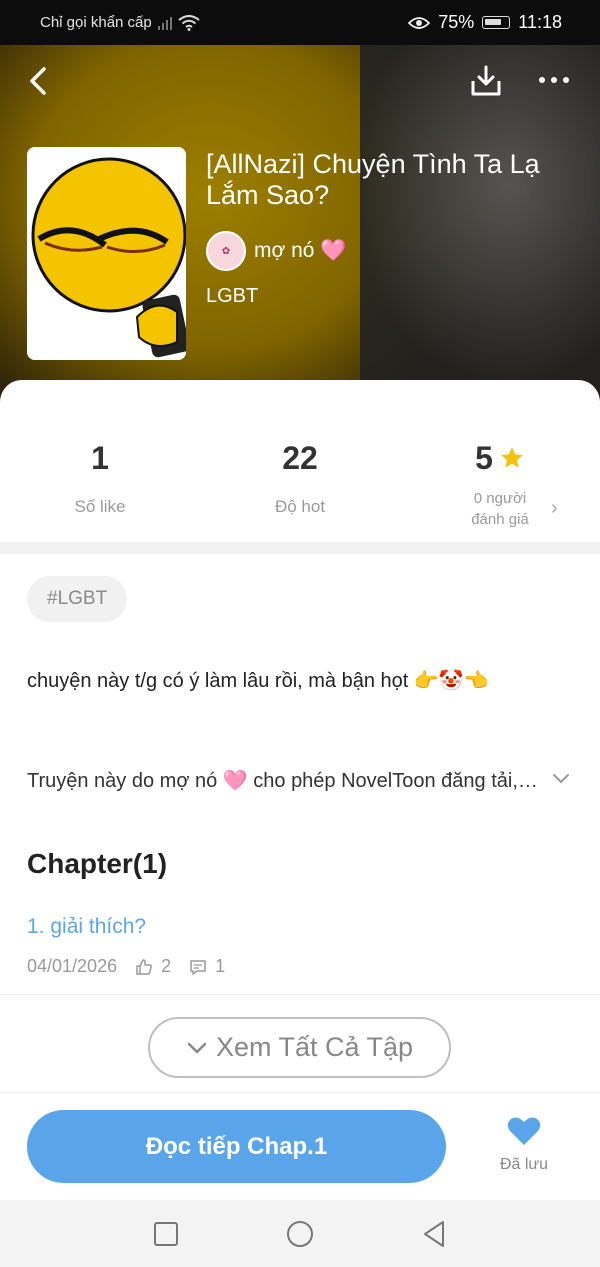 This screenshot has height=1267, width=600. What do you see at coordinates (300, 506) in the screenshot?
I see `hot-label: Độ hot` at bounding box center [300, 506].